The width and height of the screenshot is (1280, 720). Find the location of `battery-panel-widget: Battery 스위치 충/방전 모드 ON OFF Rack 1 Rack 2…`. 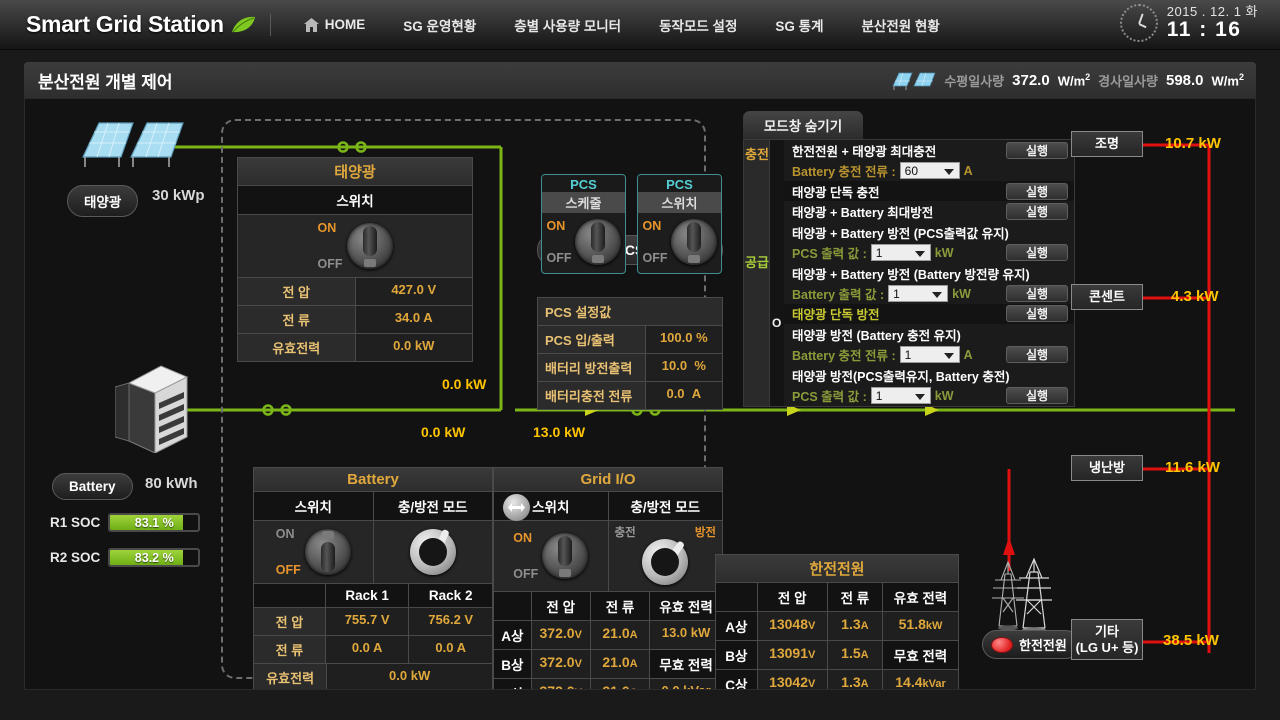

battery-panel-widget: Battery 스위치 충/방전 모드 ON OFF Rack 1 Rack 2… is located at coordinates (373, 578).